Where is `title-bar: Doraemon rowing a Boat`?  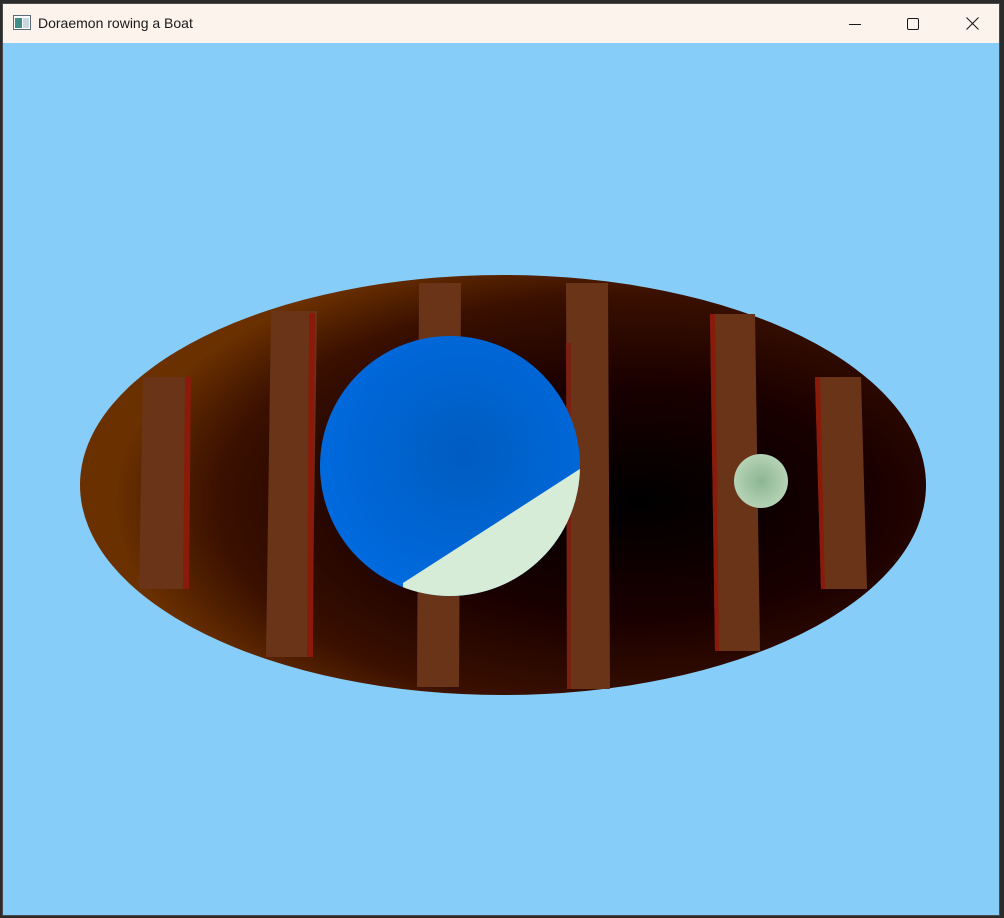
title-bar: Doraemon rowing a Boat is located at coordinates (501, 23).